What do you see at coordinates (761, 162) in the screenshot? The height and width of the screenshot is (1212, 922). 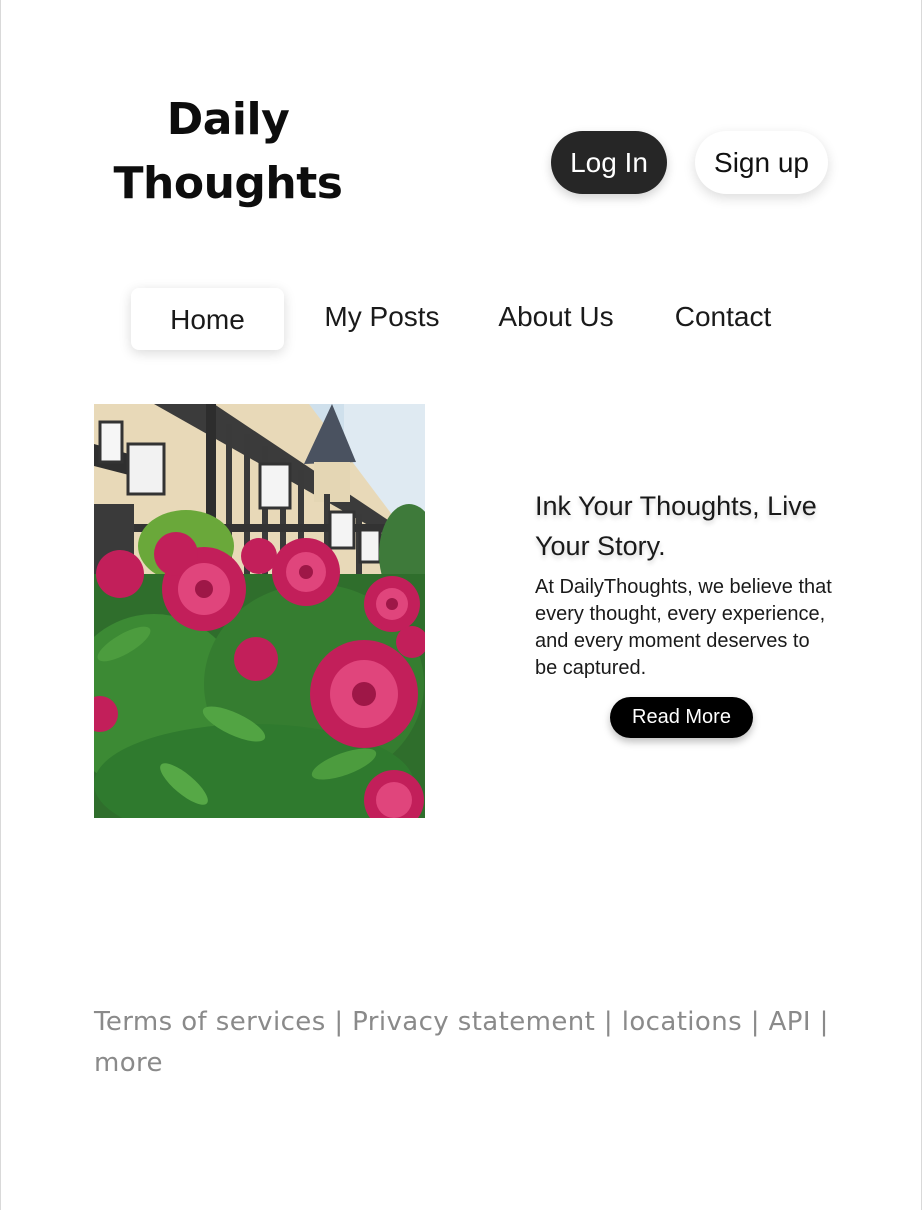 I see `signup-button: Sign up` at bounding box center [761, 162].